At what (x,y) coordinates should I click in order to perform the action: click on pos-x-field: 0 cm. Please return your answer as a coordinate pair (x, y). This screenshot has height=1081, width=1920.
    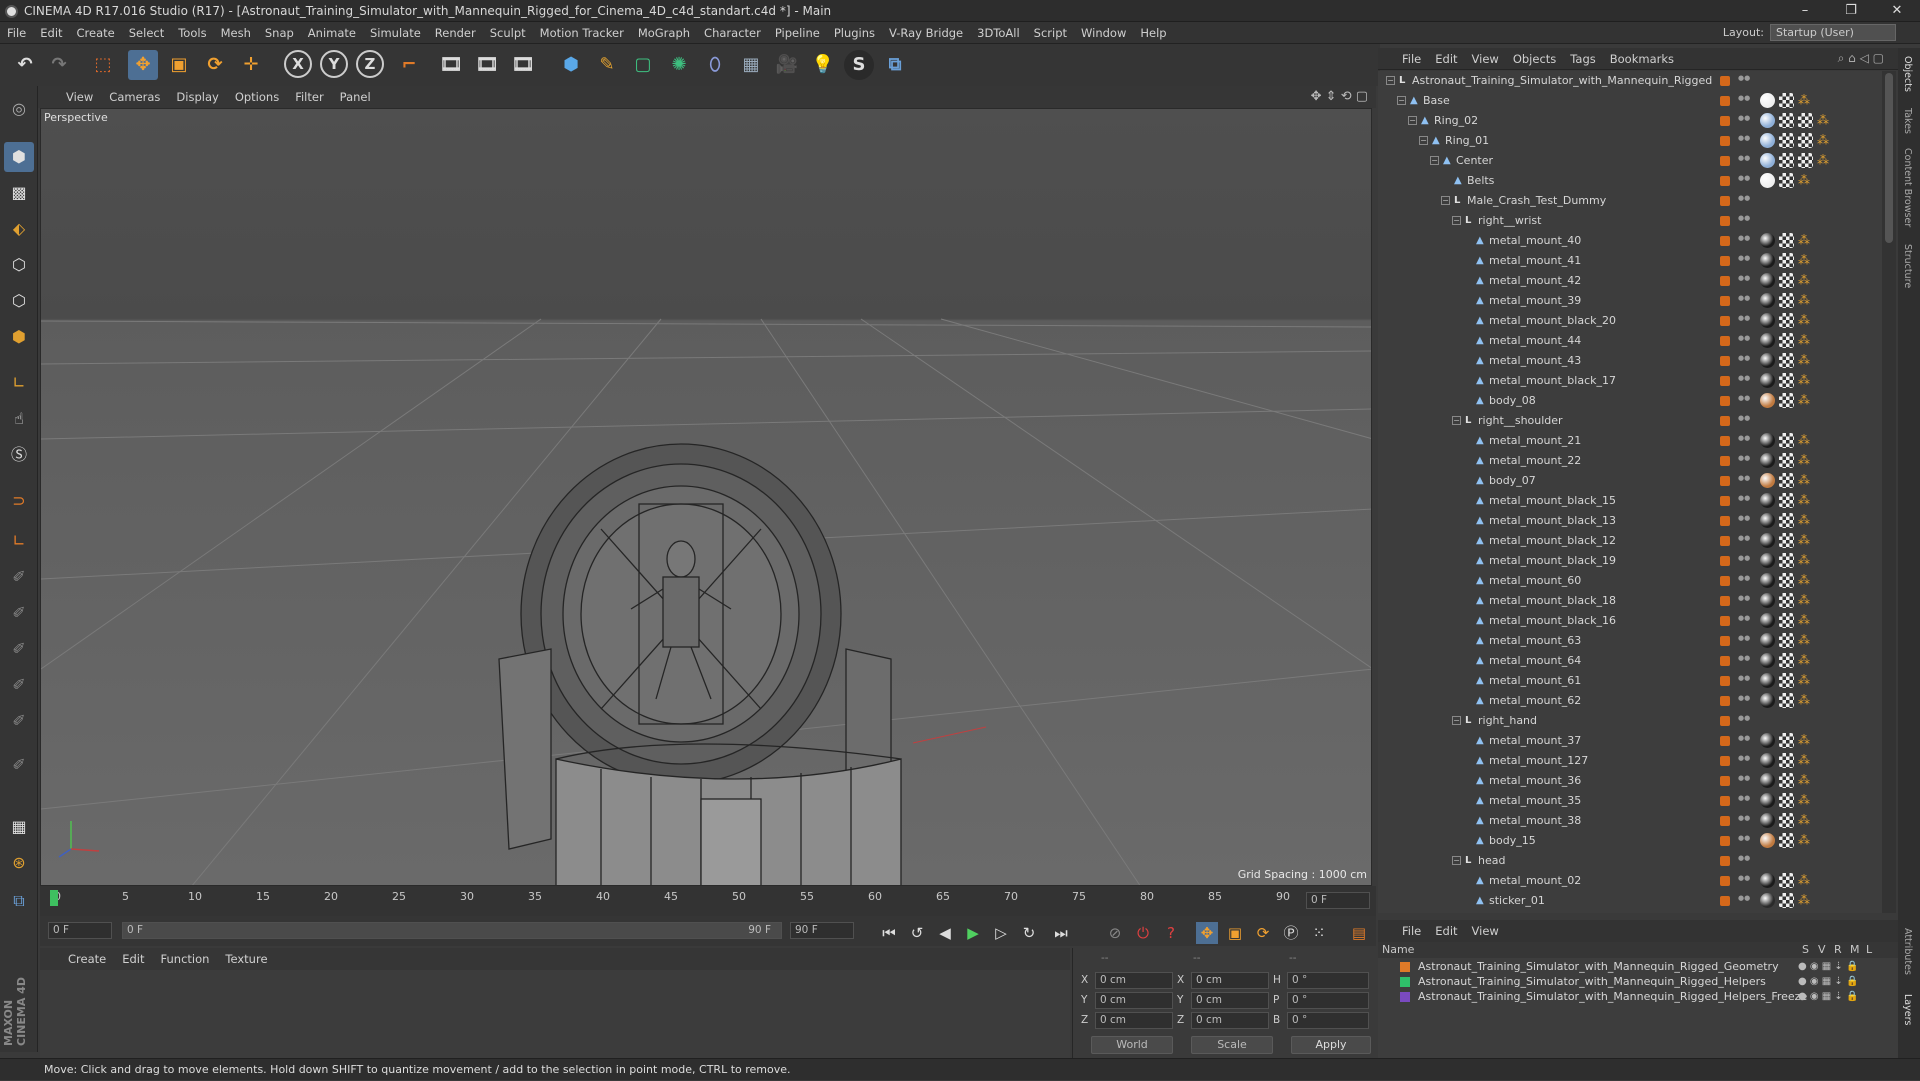
    Looking at the image, I should click on (1134, 980).